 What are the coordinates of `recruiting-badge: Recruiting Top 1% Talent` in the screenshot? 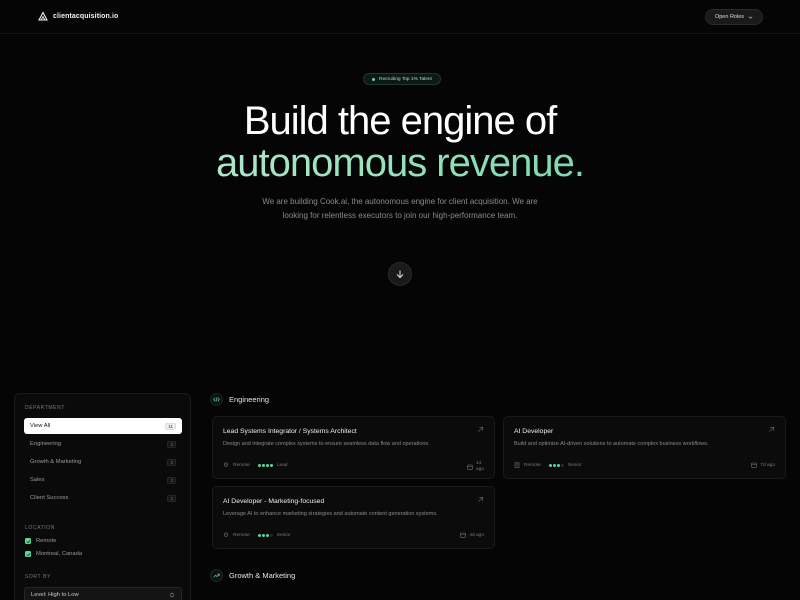 It's located at (402, 79).